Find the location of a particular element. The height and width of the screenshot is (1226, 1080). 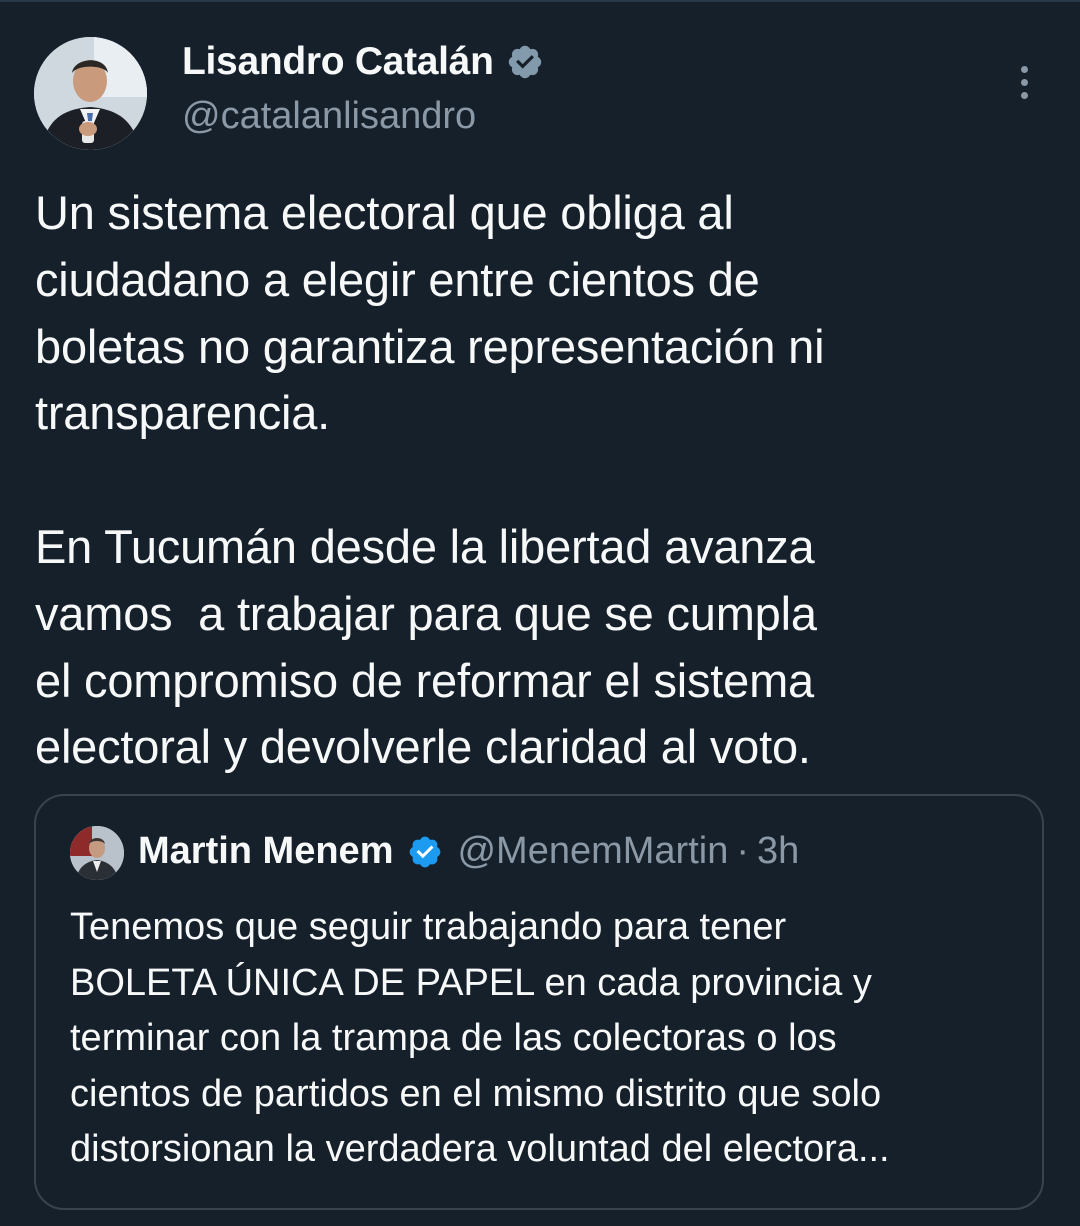

author-handle: @catalanlisandro is located at coordinates (329, 116).